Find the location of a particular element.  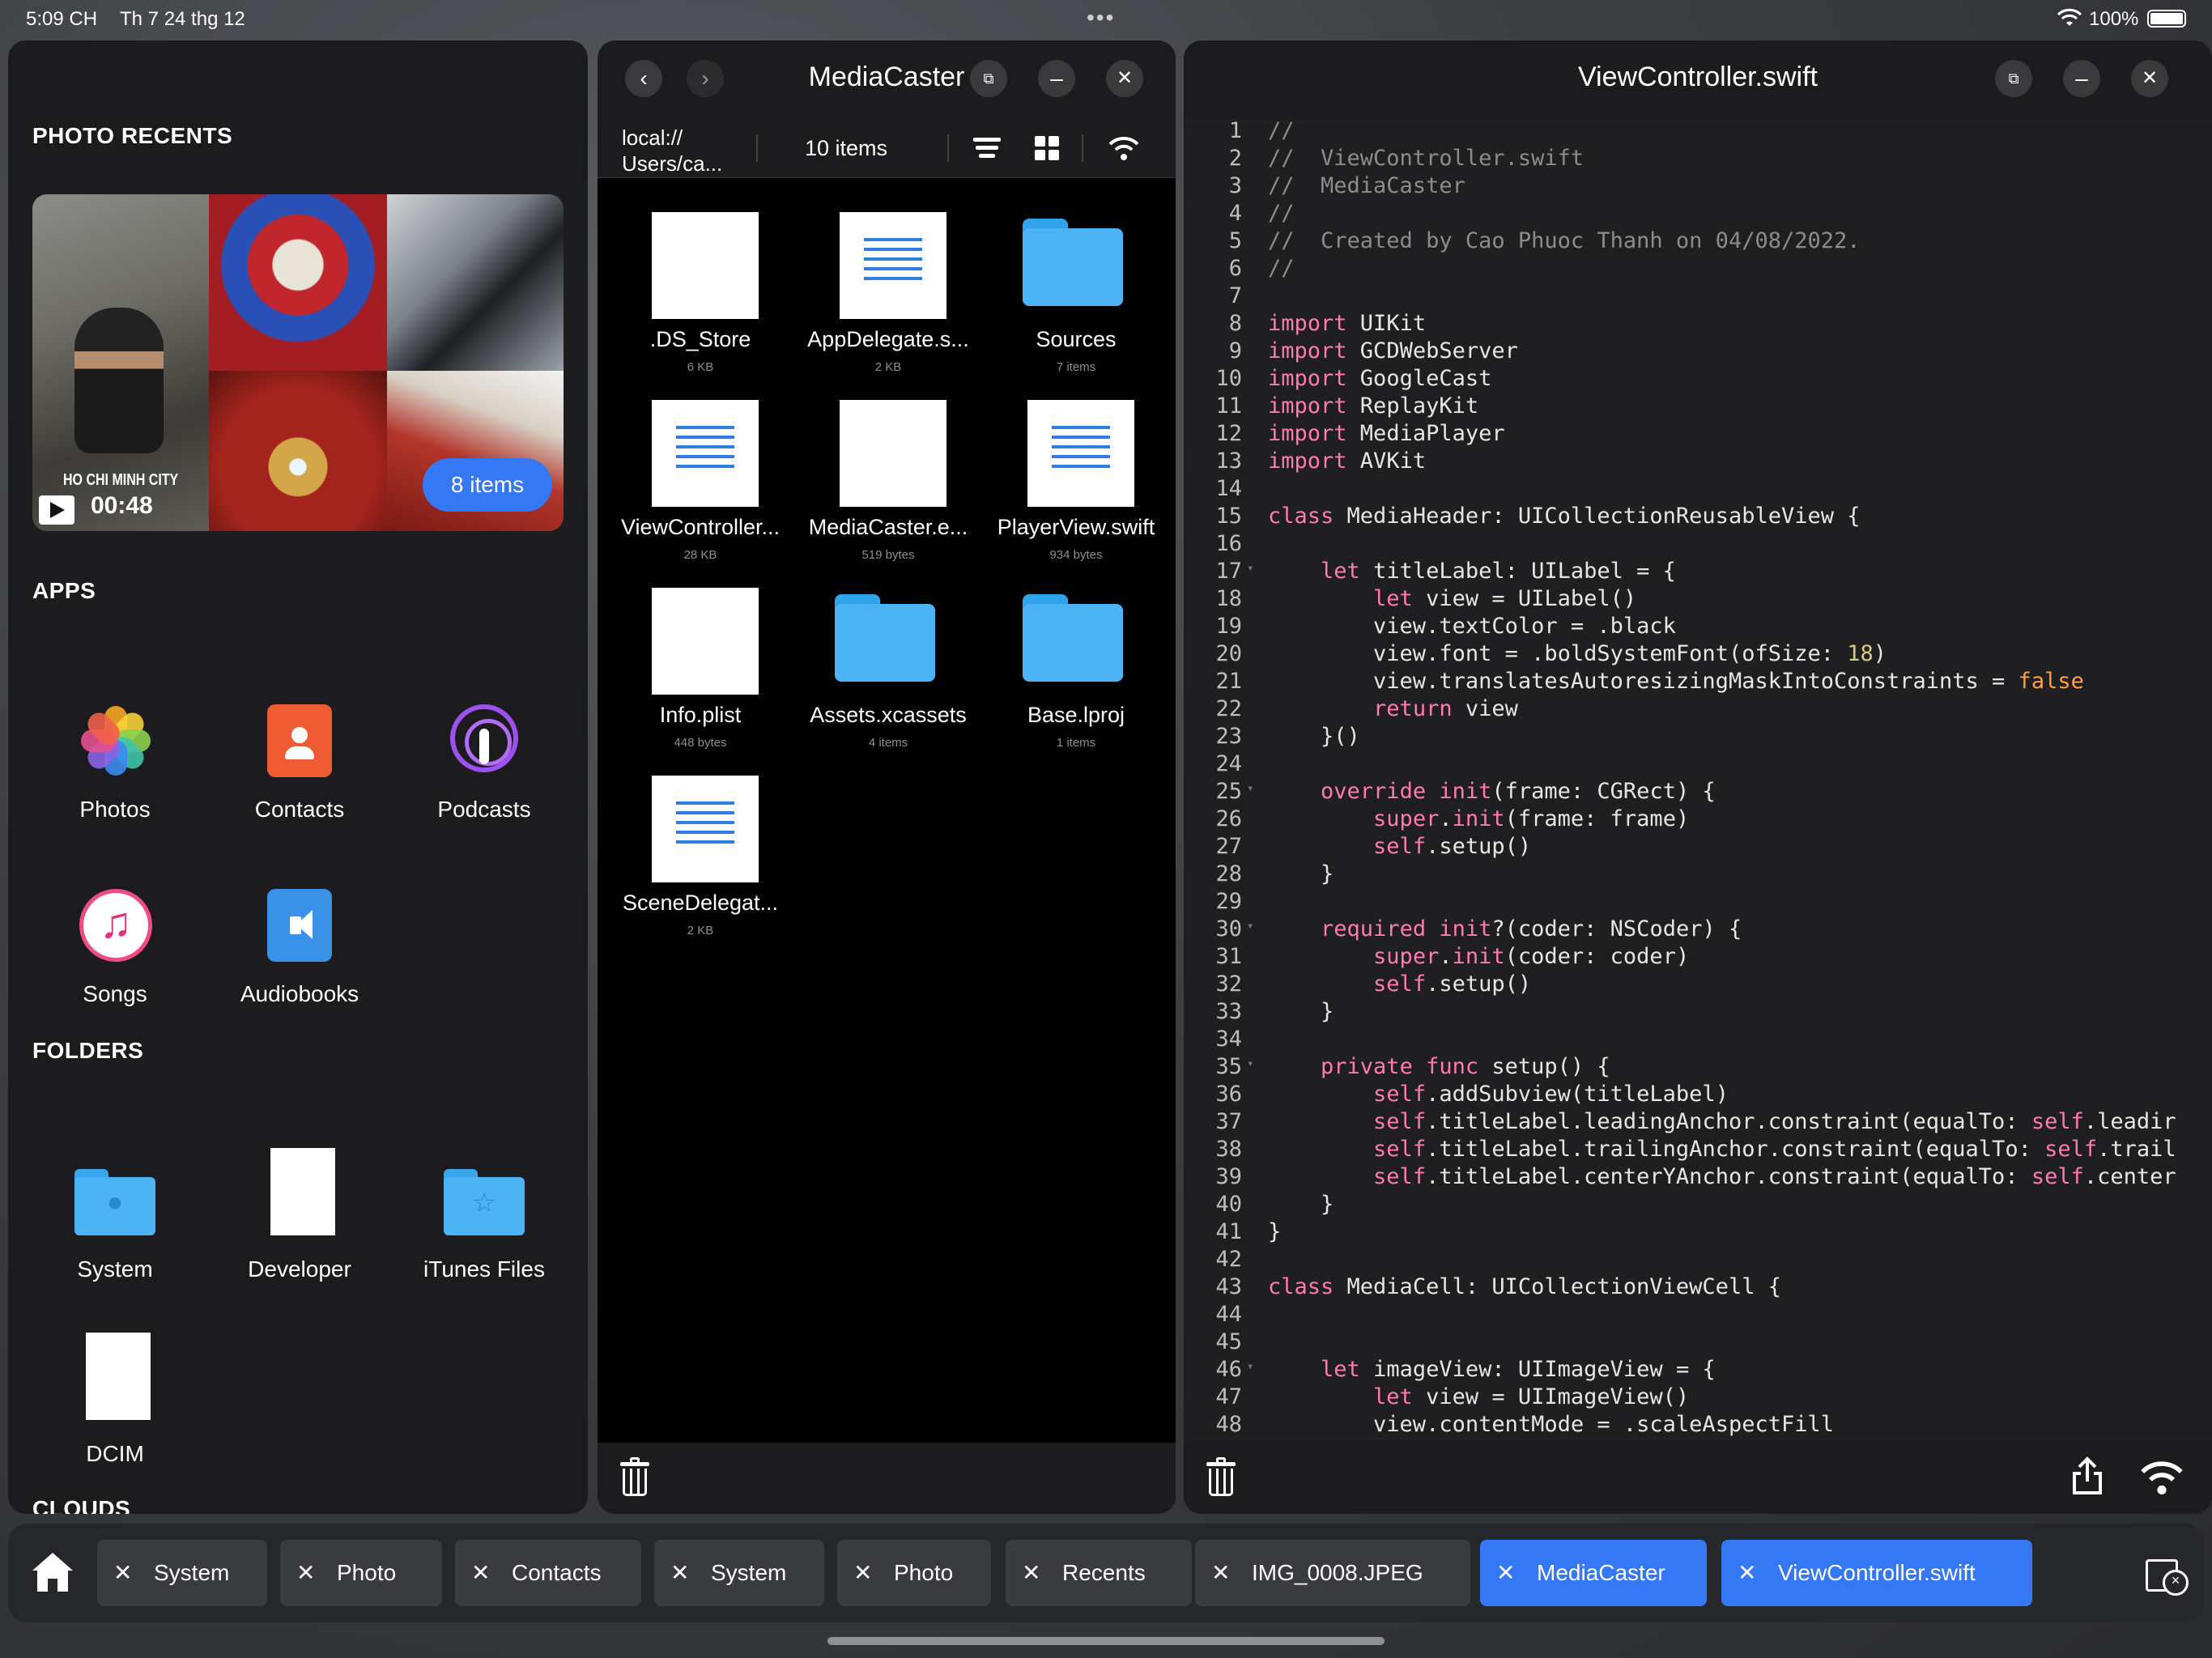

folder-itunes-files: ☆ iTunes Files is located at coordinates (484, 1215).